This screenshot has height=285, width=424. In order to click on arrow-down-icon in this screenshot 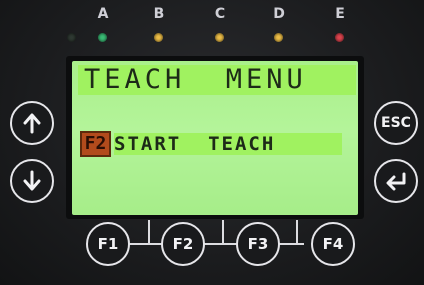, I will do `click(32, 180)`.